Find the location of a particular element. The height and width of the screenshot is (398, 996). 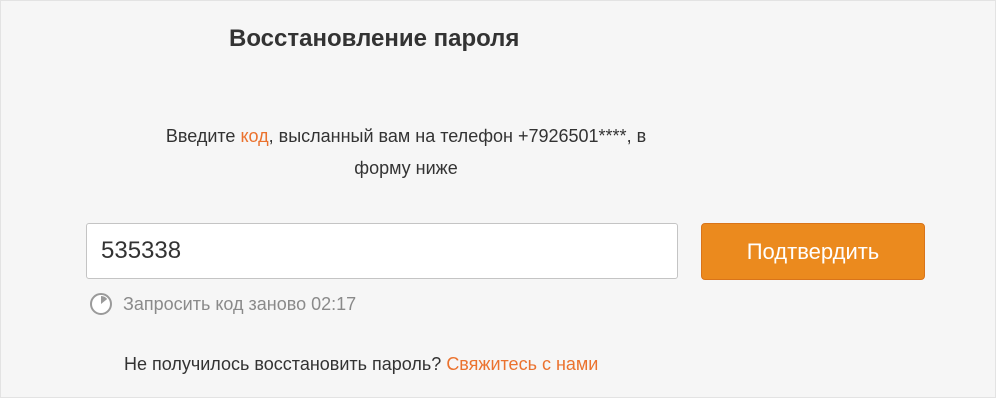

confirm-button: Подтвердить is located at coordinates (813, 251).